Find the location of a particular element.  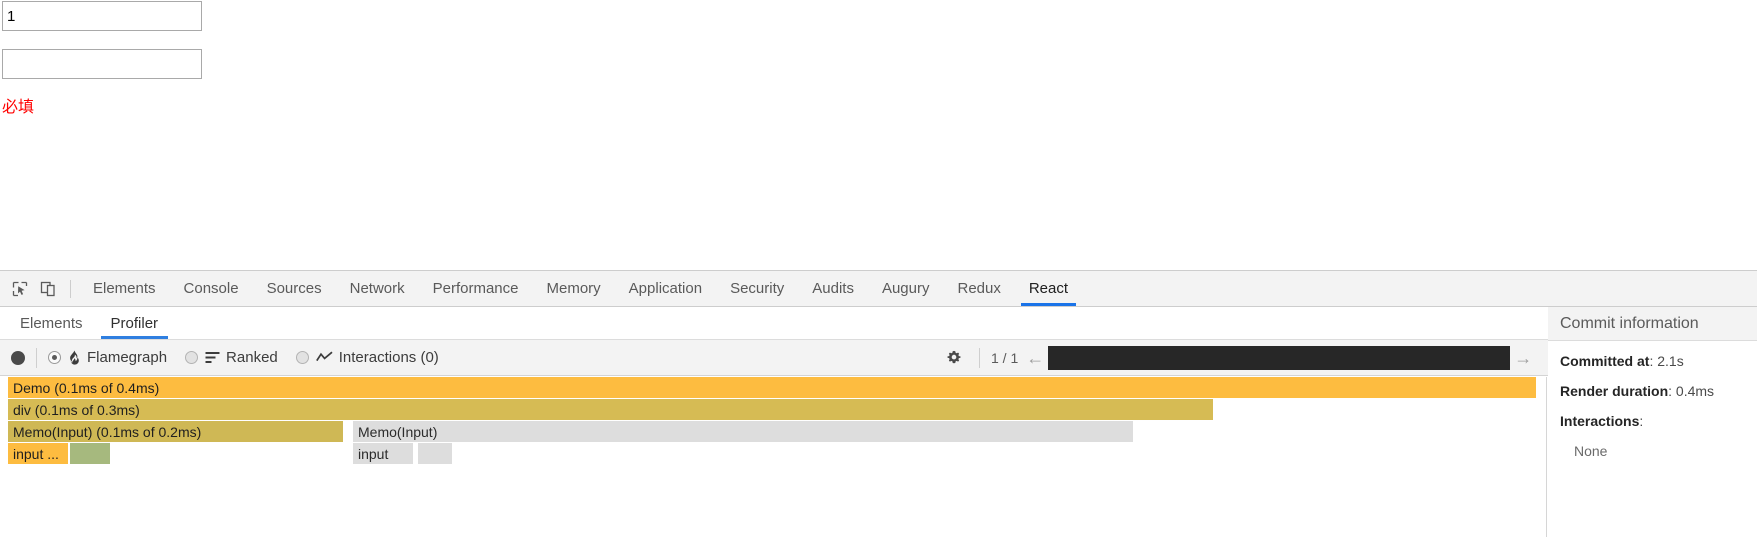

flamegraph-bar-input-inactive-sibling is located at coordinates (435, 453).